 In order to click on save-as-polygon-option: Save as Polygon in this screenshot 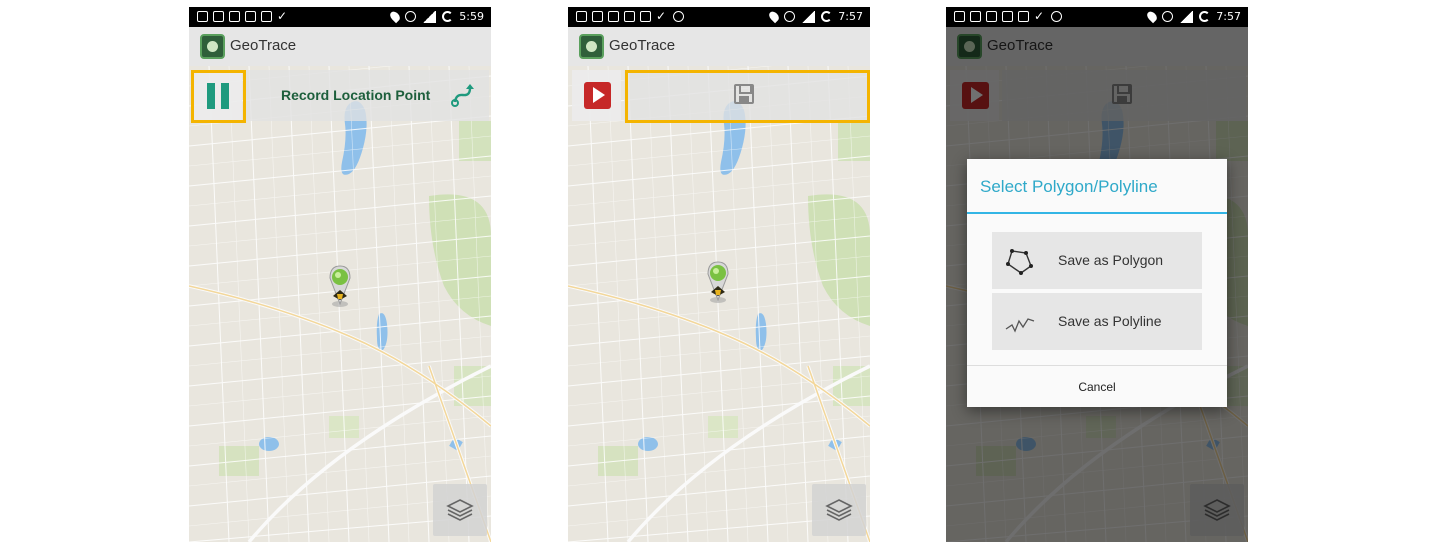, I will do `click(1097, 260)`.